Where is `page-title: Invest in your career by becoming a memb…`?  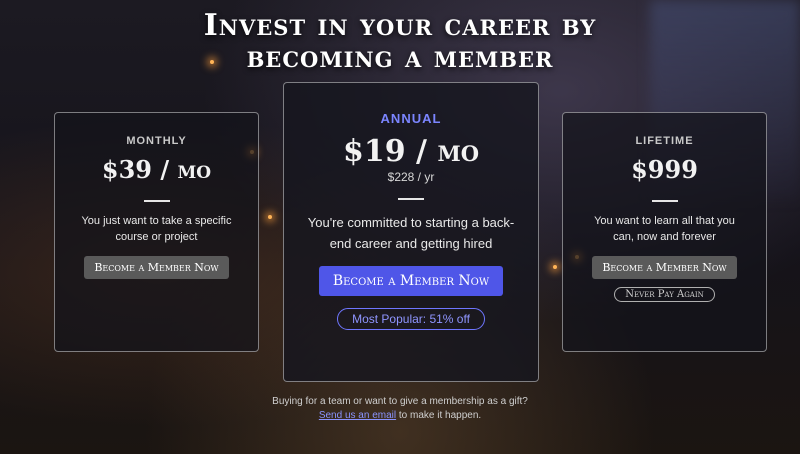 page-title: Invest in your career by becoming a memb… is located at coordinates (400, 42).